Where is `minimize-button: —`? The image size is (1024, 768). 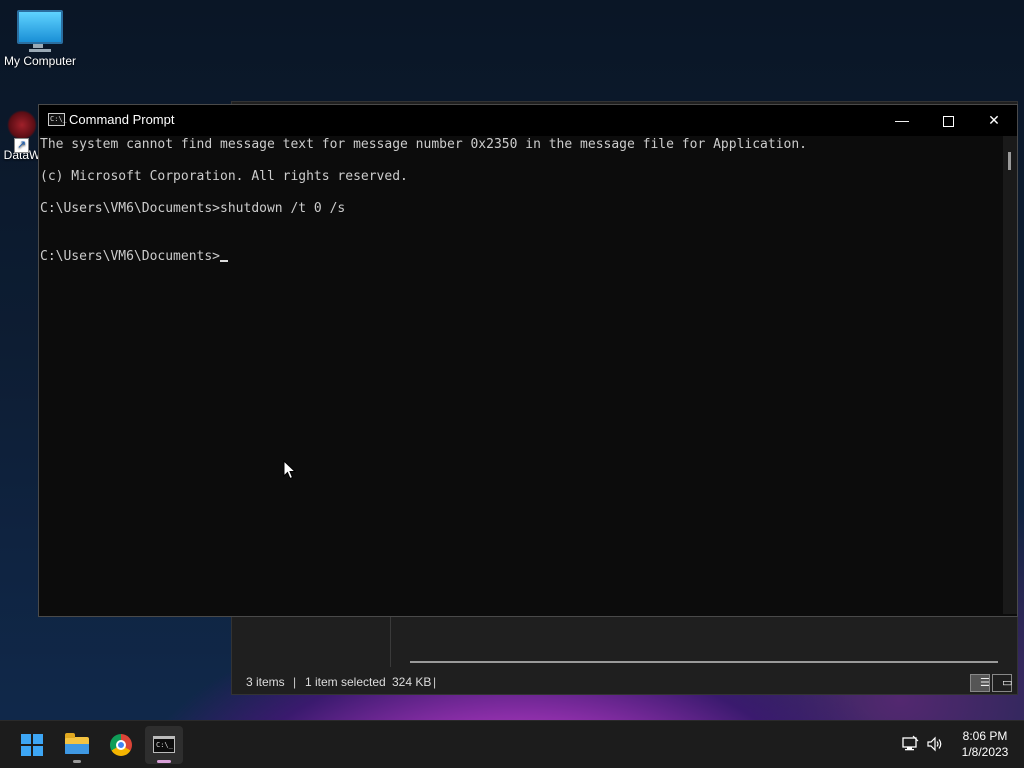
minimize-button: — is located at coordinates (902, 120).